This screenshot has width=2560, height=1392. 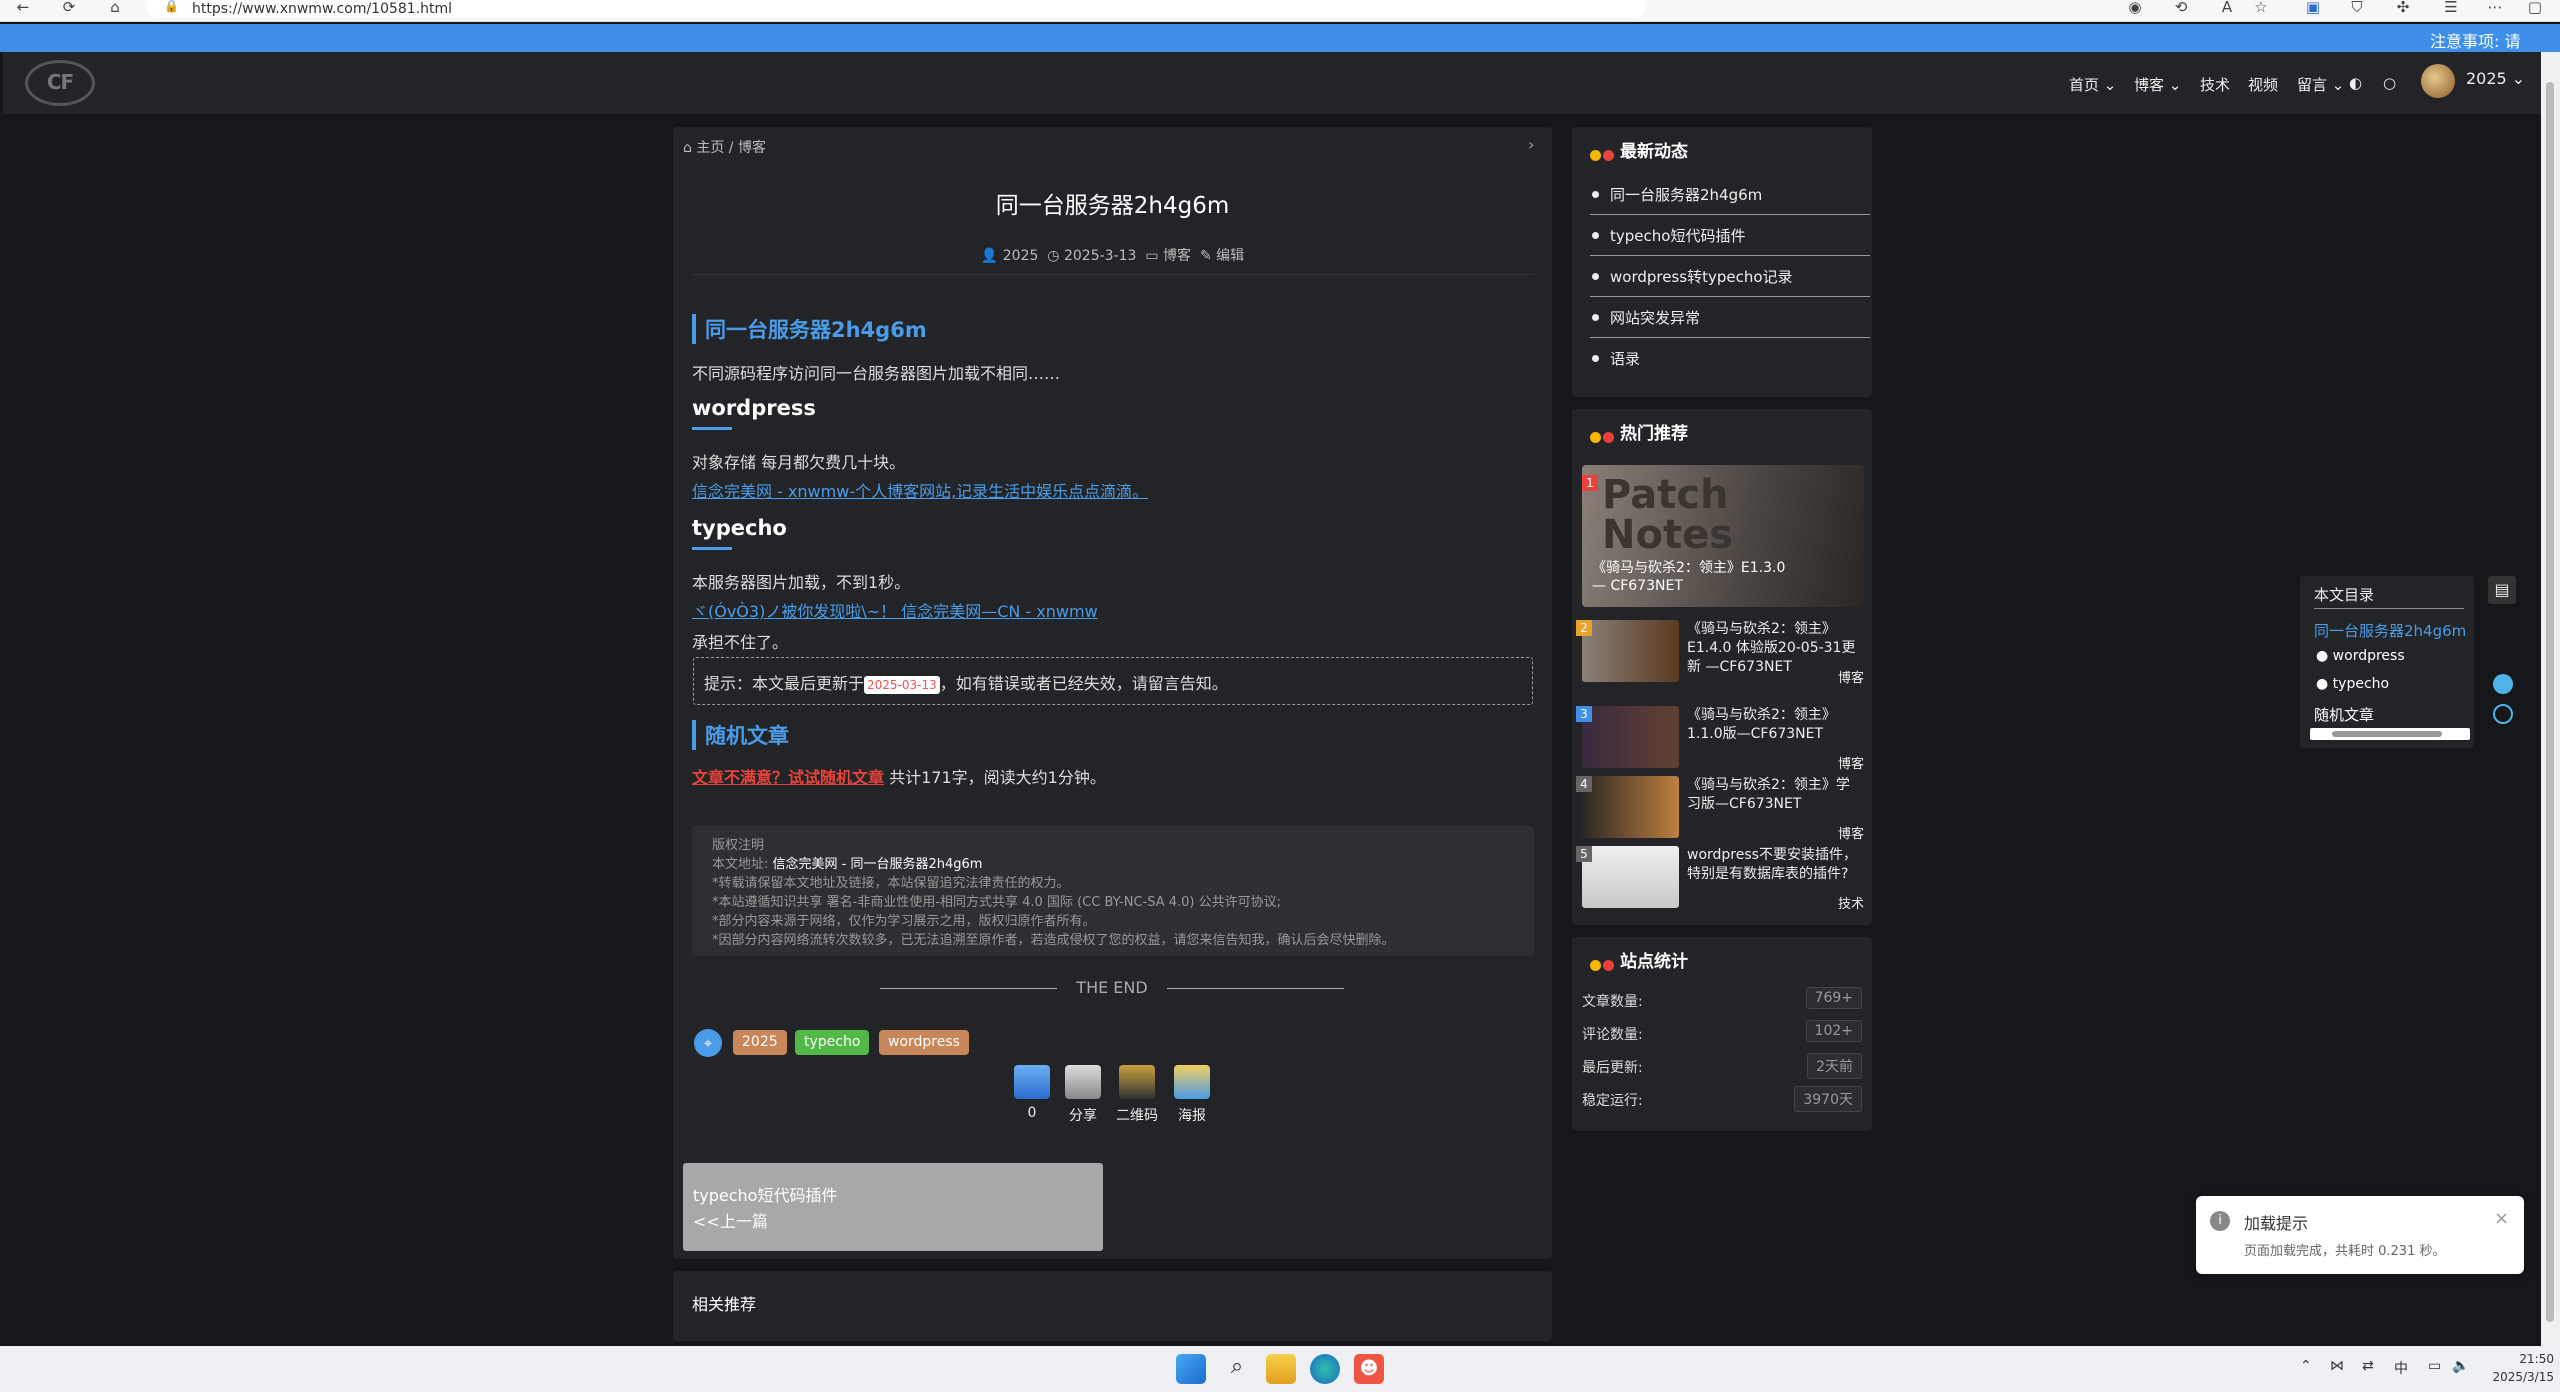 What do you see at coordinates (920, 490) in the screenshot?
I see `wordpress-link: 信念完美网 - xnwmw-个人博客网站,记录生活中娱乐点点滴滴。` at bounding box center [920, 490].